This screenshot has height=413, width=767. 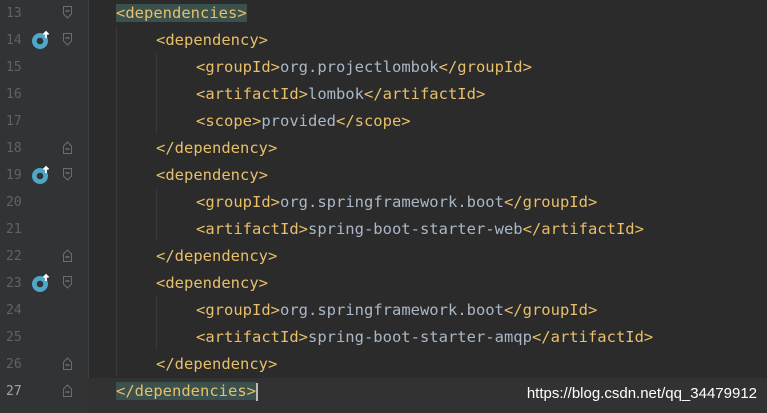 What do you see at coordinates (383, 148) in the screenshot?
I see `code-line: 18 </dependency>` at bounding box center [383, 148].